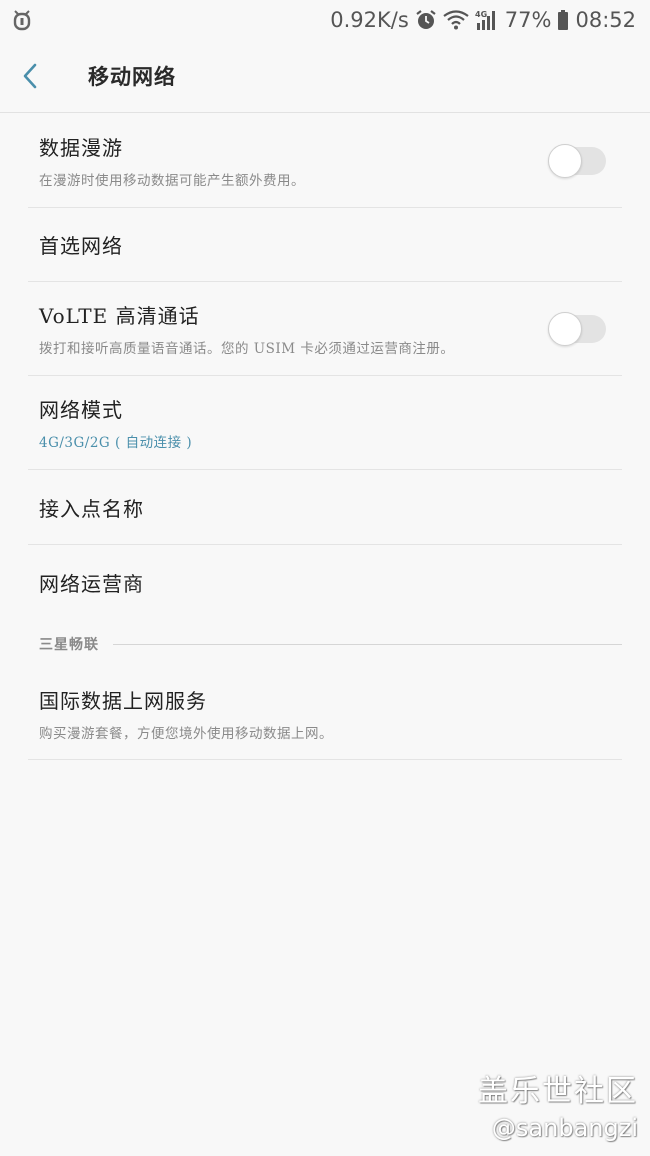 This screenshot has height=1156, width=650. Describe the element at coordinates (81, 410) in the screenshot. I see `network-mode-title: 网络模式` at that location.